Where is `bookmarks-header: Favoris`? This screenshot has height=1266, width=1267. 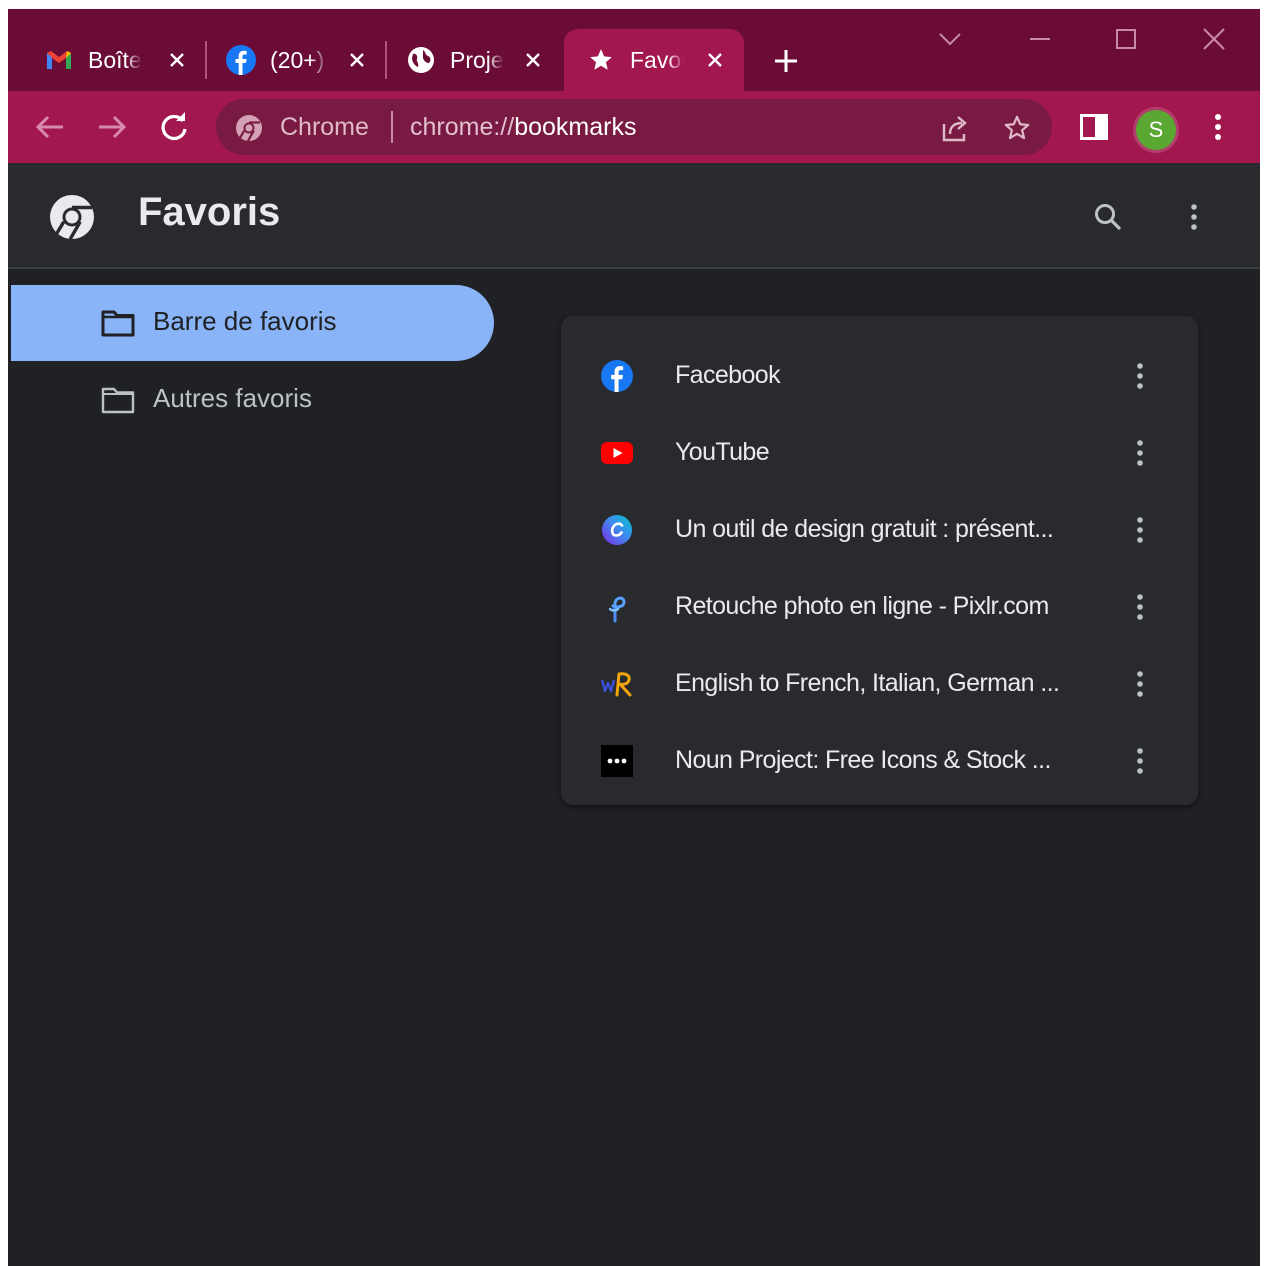
bookmarks-header: Favoris is located at coordinates (634, 216).